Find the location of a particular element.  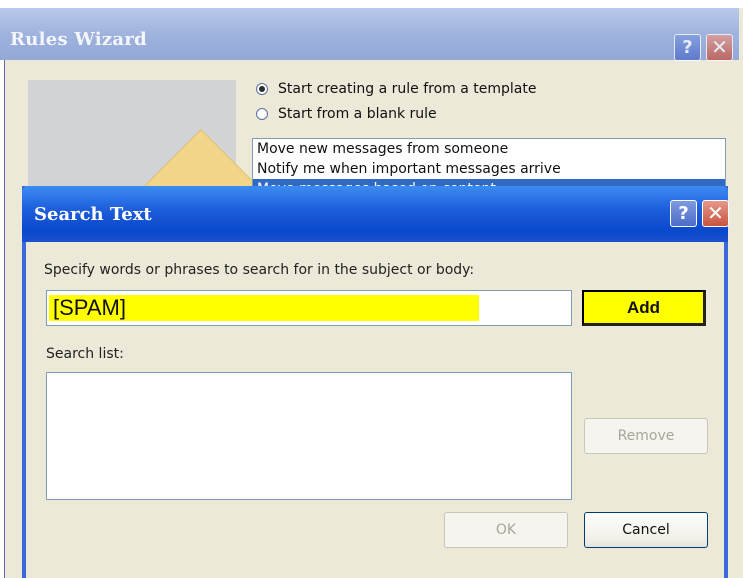

search-text-titlebar: Search Text ? ✕ is located at coordinates (375, 214).